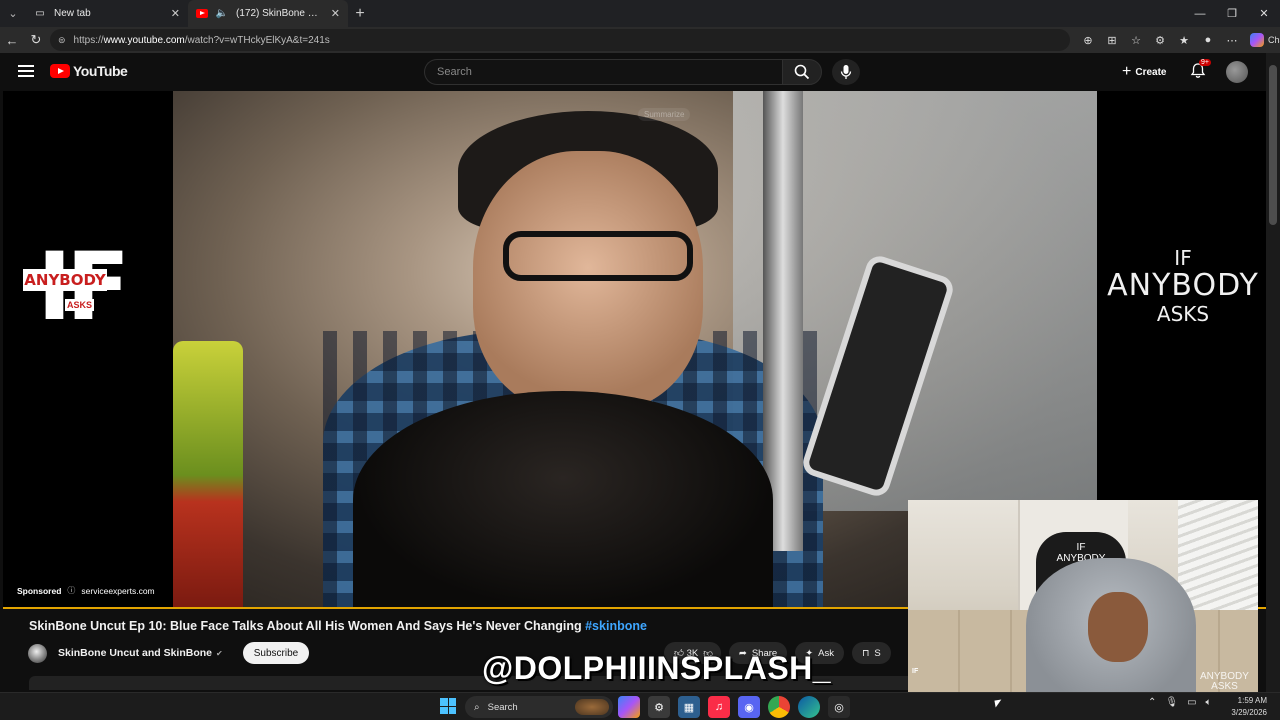 The image size is (1280, 720). I want to click on tab-title: New tab, so click(72, 13).